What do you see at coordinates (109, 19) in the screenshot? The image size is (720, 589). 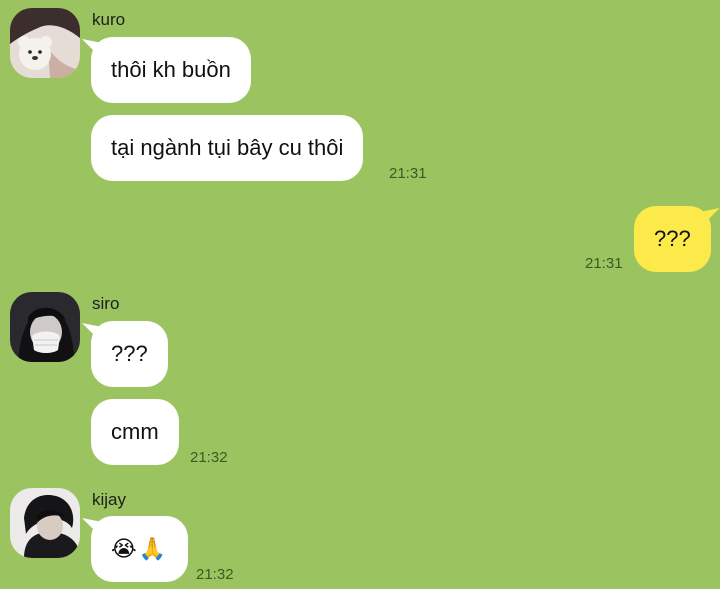 I see `sender-name-kuro: kuro` at bounding box center [109, 19].